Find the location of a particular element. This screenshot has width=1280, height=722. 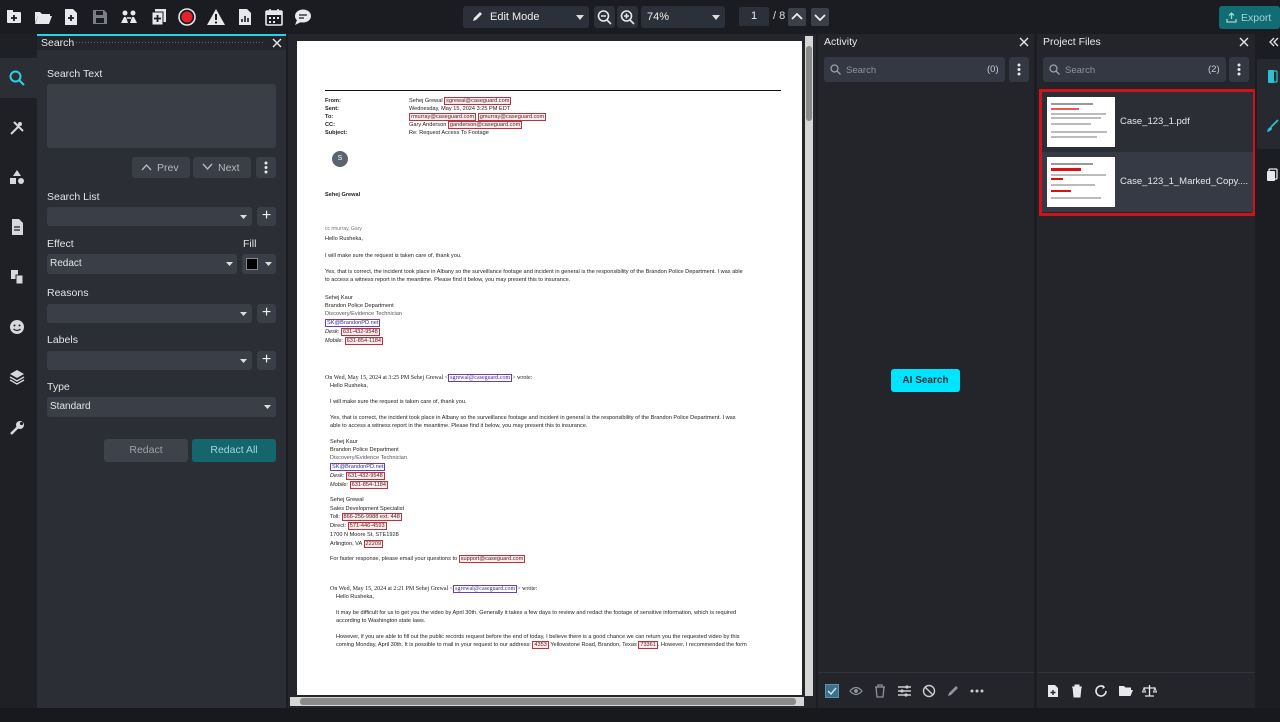

horizontal-scroll-thumb is located at coordinates (548, 701).